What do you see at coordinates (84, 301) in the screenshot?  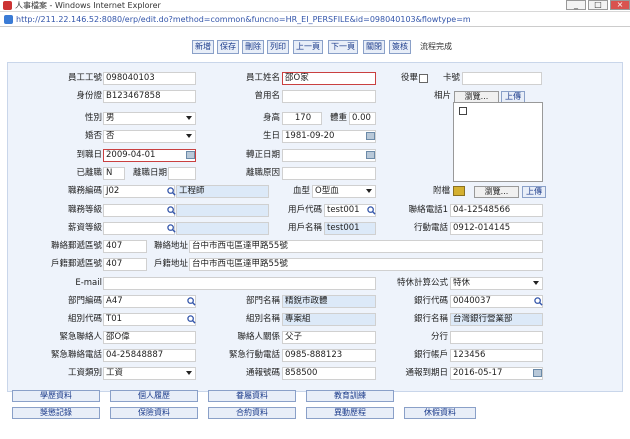 I see `dept-code-label: 部門編碼` at bounding box center [84, 301].